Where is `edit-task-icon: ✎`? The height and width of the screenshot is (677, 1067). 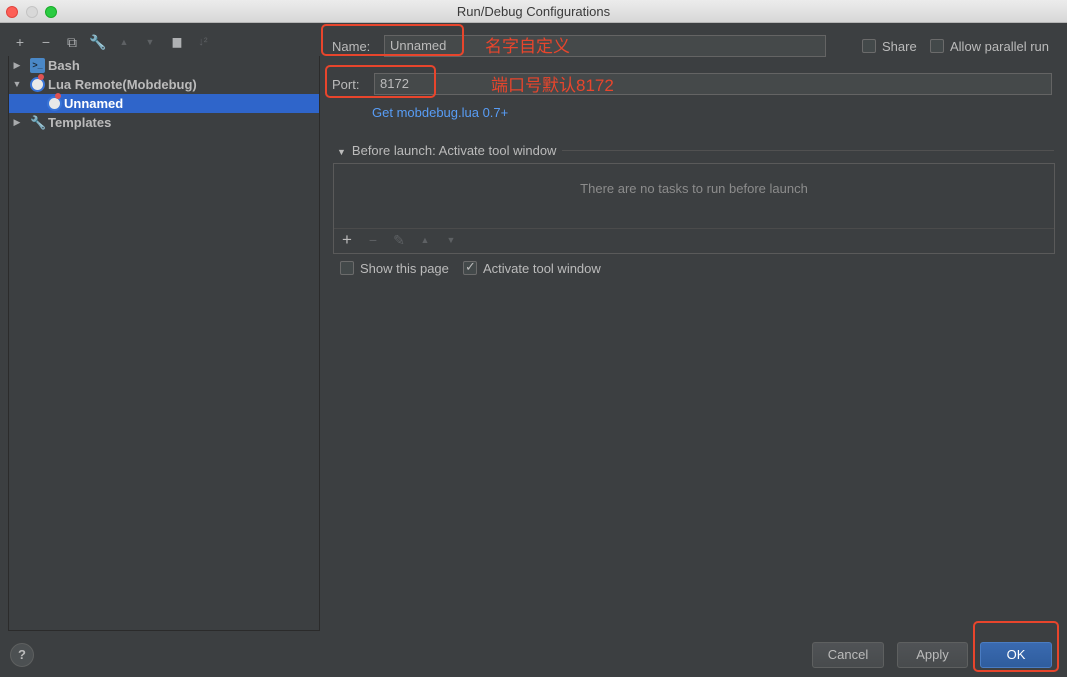 edit-task-icon: ✎ is located at coordinates (399, 240).